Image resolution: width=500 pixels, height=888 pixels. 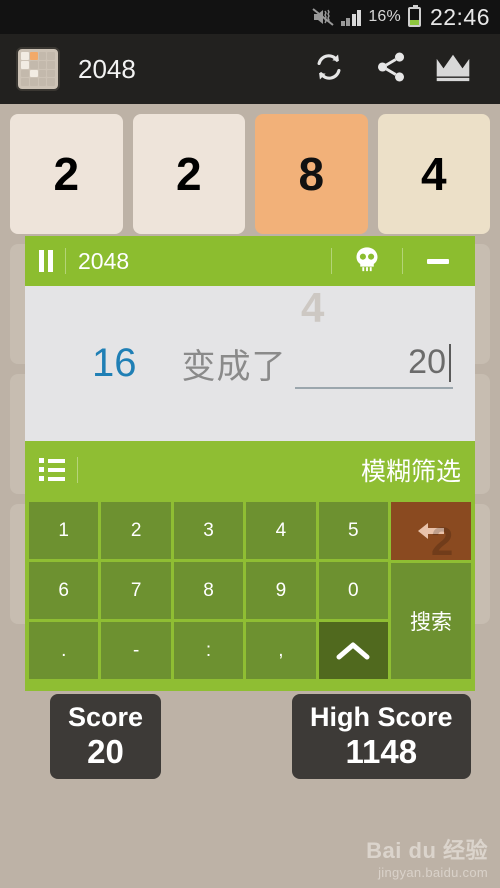 I want to click on keypad-row: 6 7 8 9 0, so click(x=209, y=590).